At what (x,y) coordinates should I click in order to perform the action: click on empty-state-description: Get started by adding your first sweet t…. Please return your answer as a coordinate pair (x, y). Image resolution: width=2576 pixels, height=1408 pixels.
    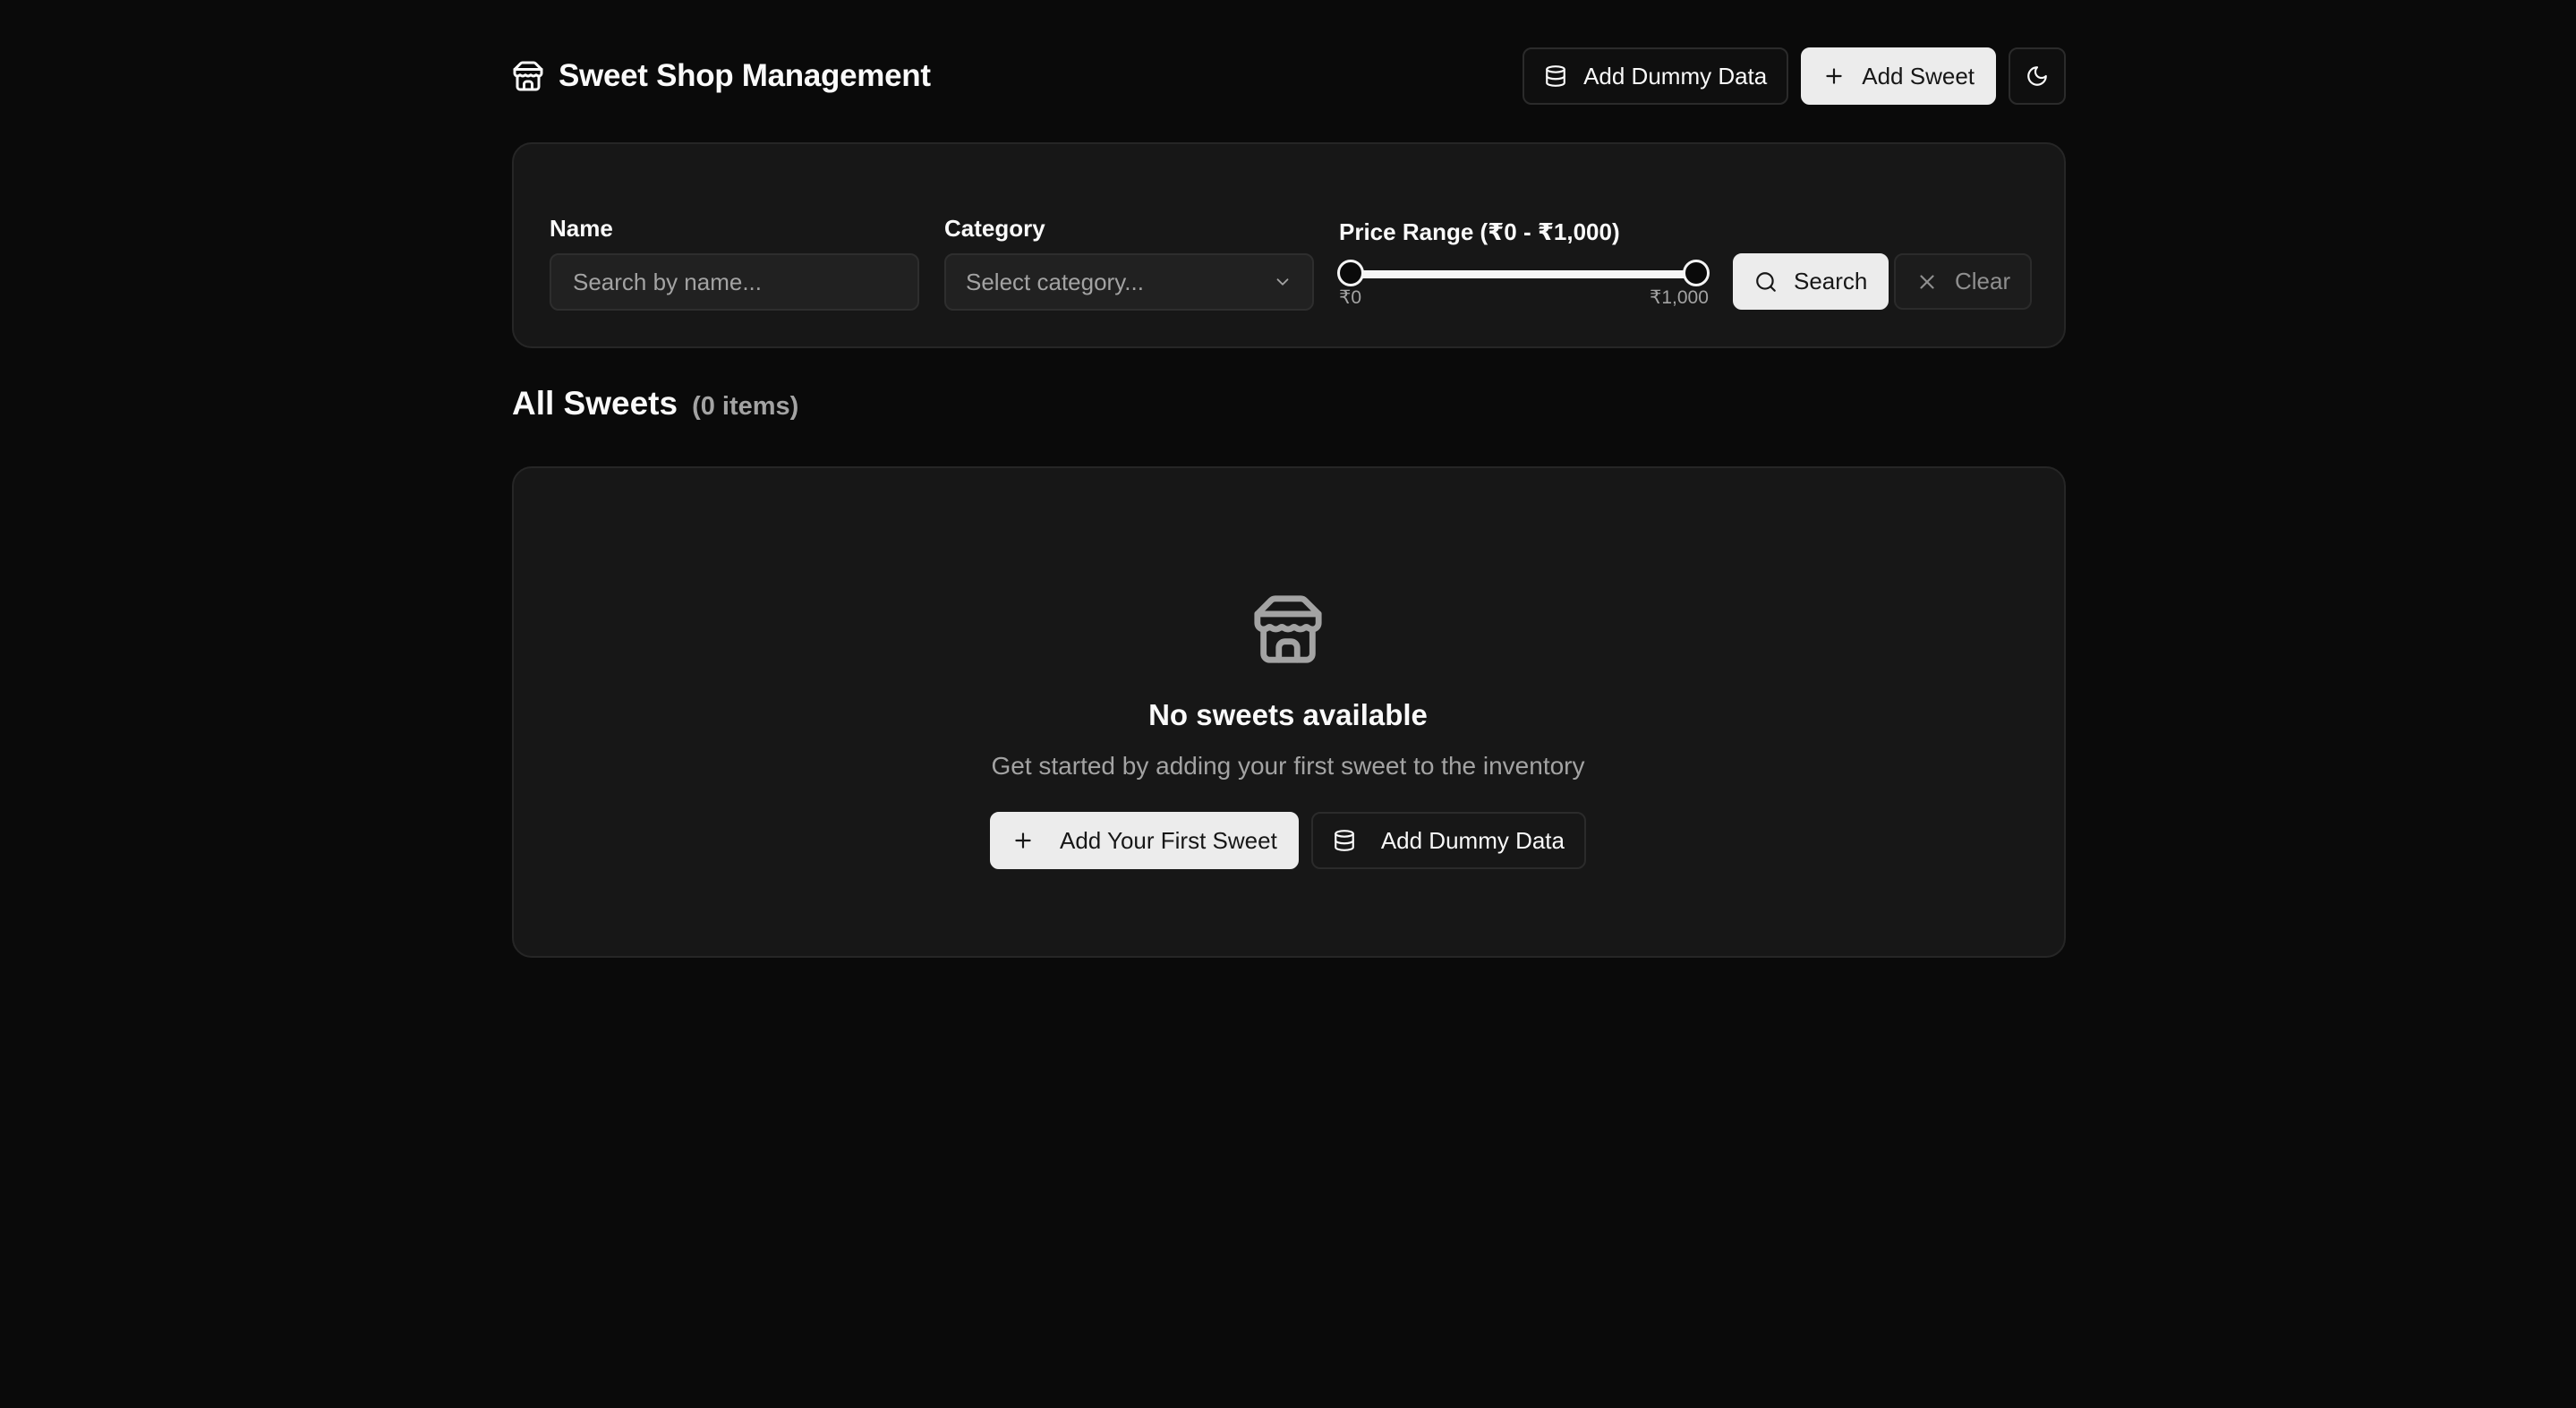
    Looking at the image, I should click on (1288, 766).